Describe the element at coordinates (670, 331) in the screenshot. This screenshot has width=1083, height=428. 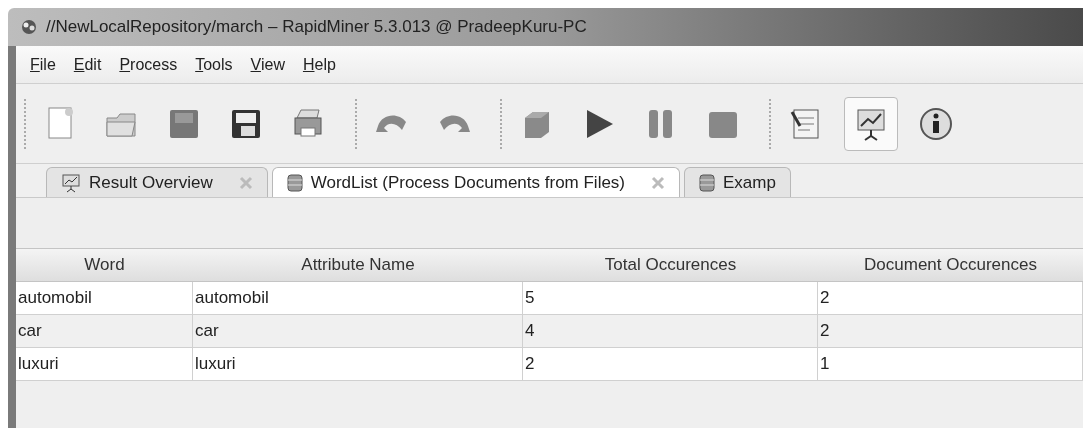
I see `table-cell: 4` at that location.